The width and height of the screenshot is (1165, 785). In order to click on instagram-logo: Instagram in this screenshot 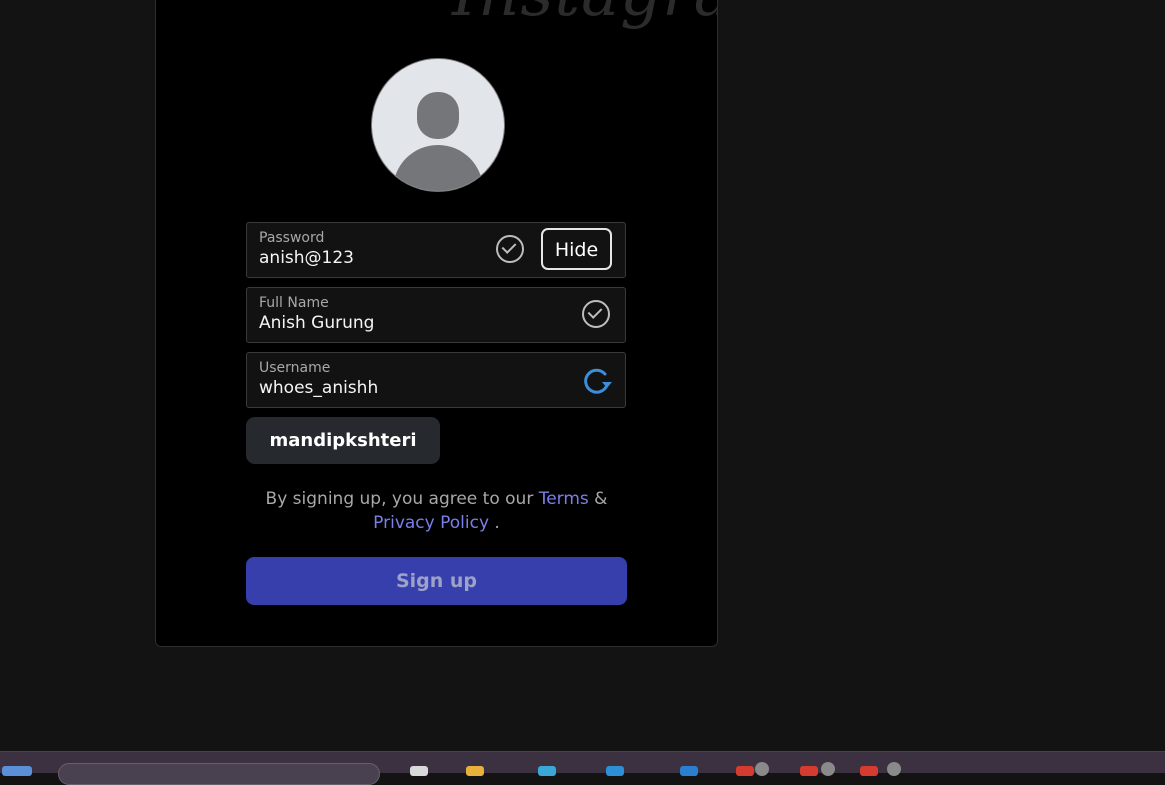, I will do `click(584, 15)`.